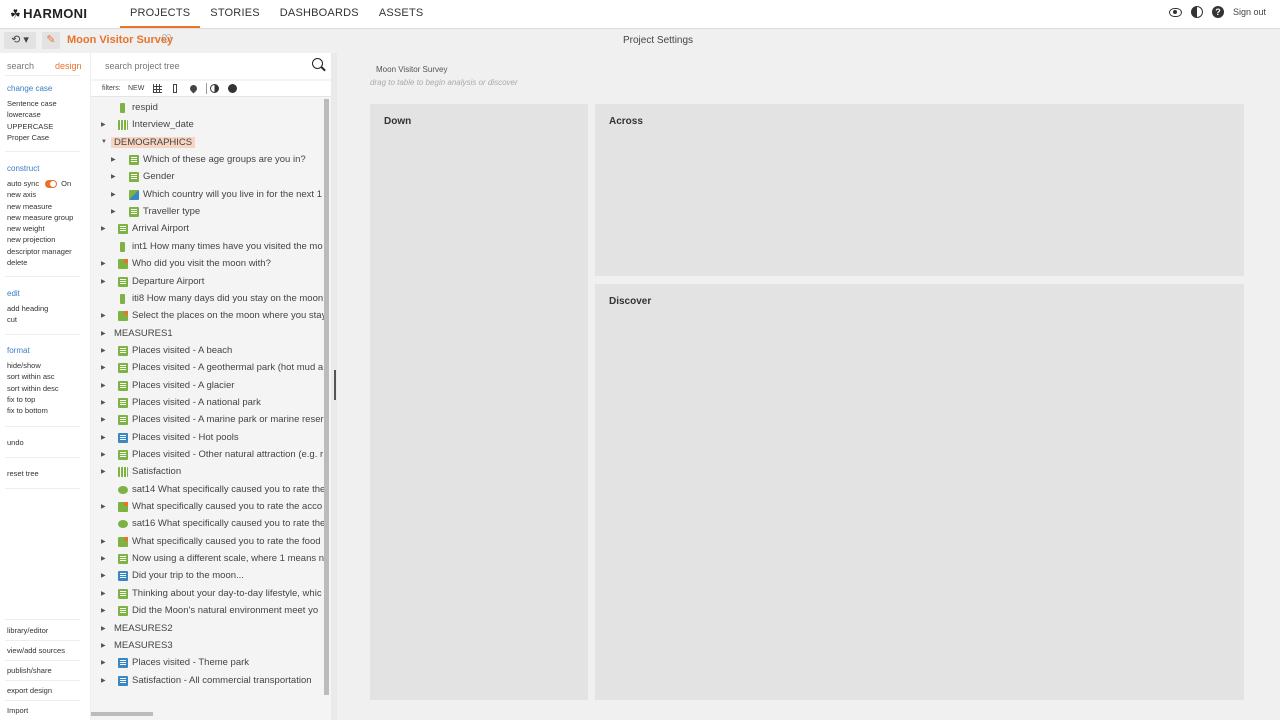 Image resolution: width=1280 pixels, height=720 pixels. What do you see at coordinates (208, 143) in the screenshot?
I see `tree-row: ▼ DEMOGRAPHICS` at bounding box center [208, 143].